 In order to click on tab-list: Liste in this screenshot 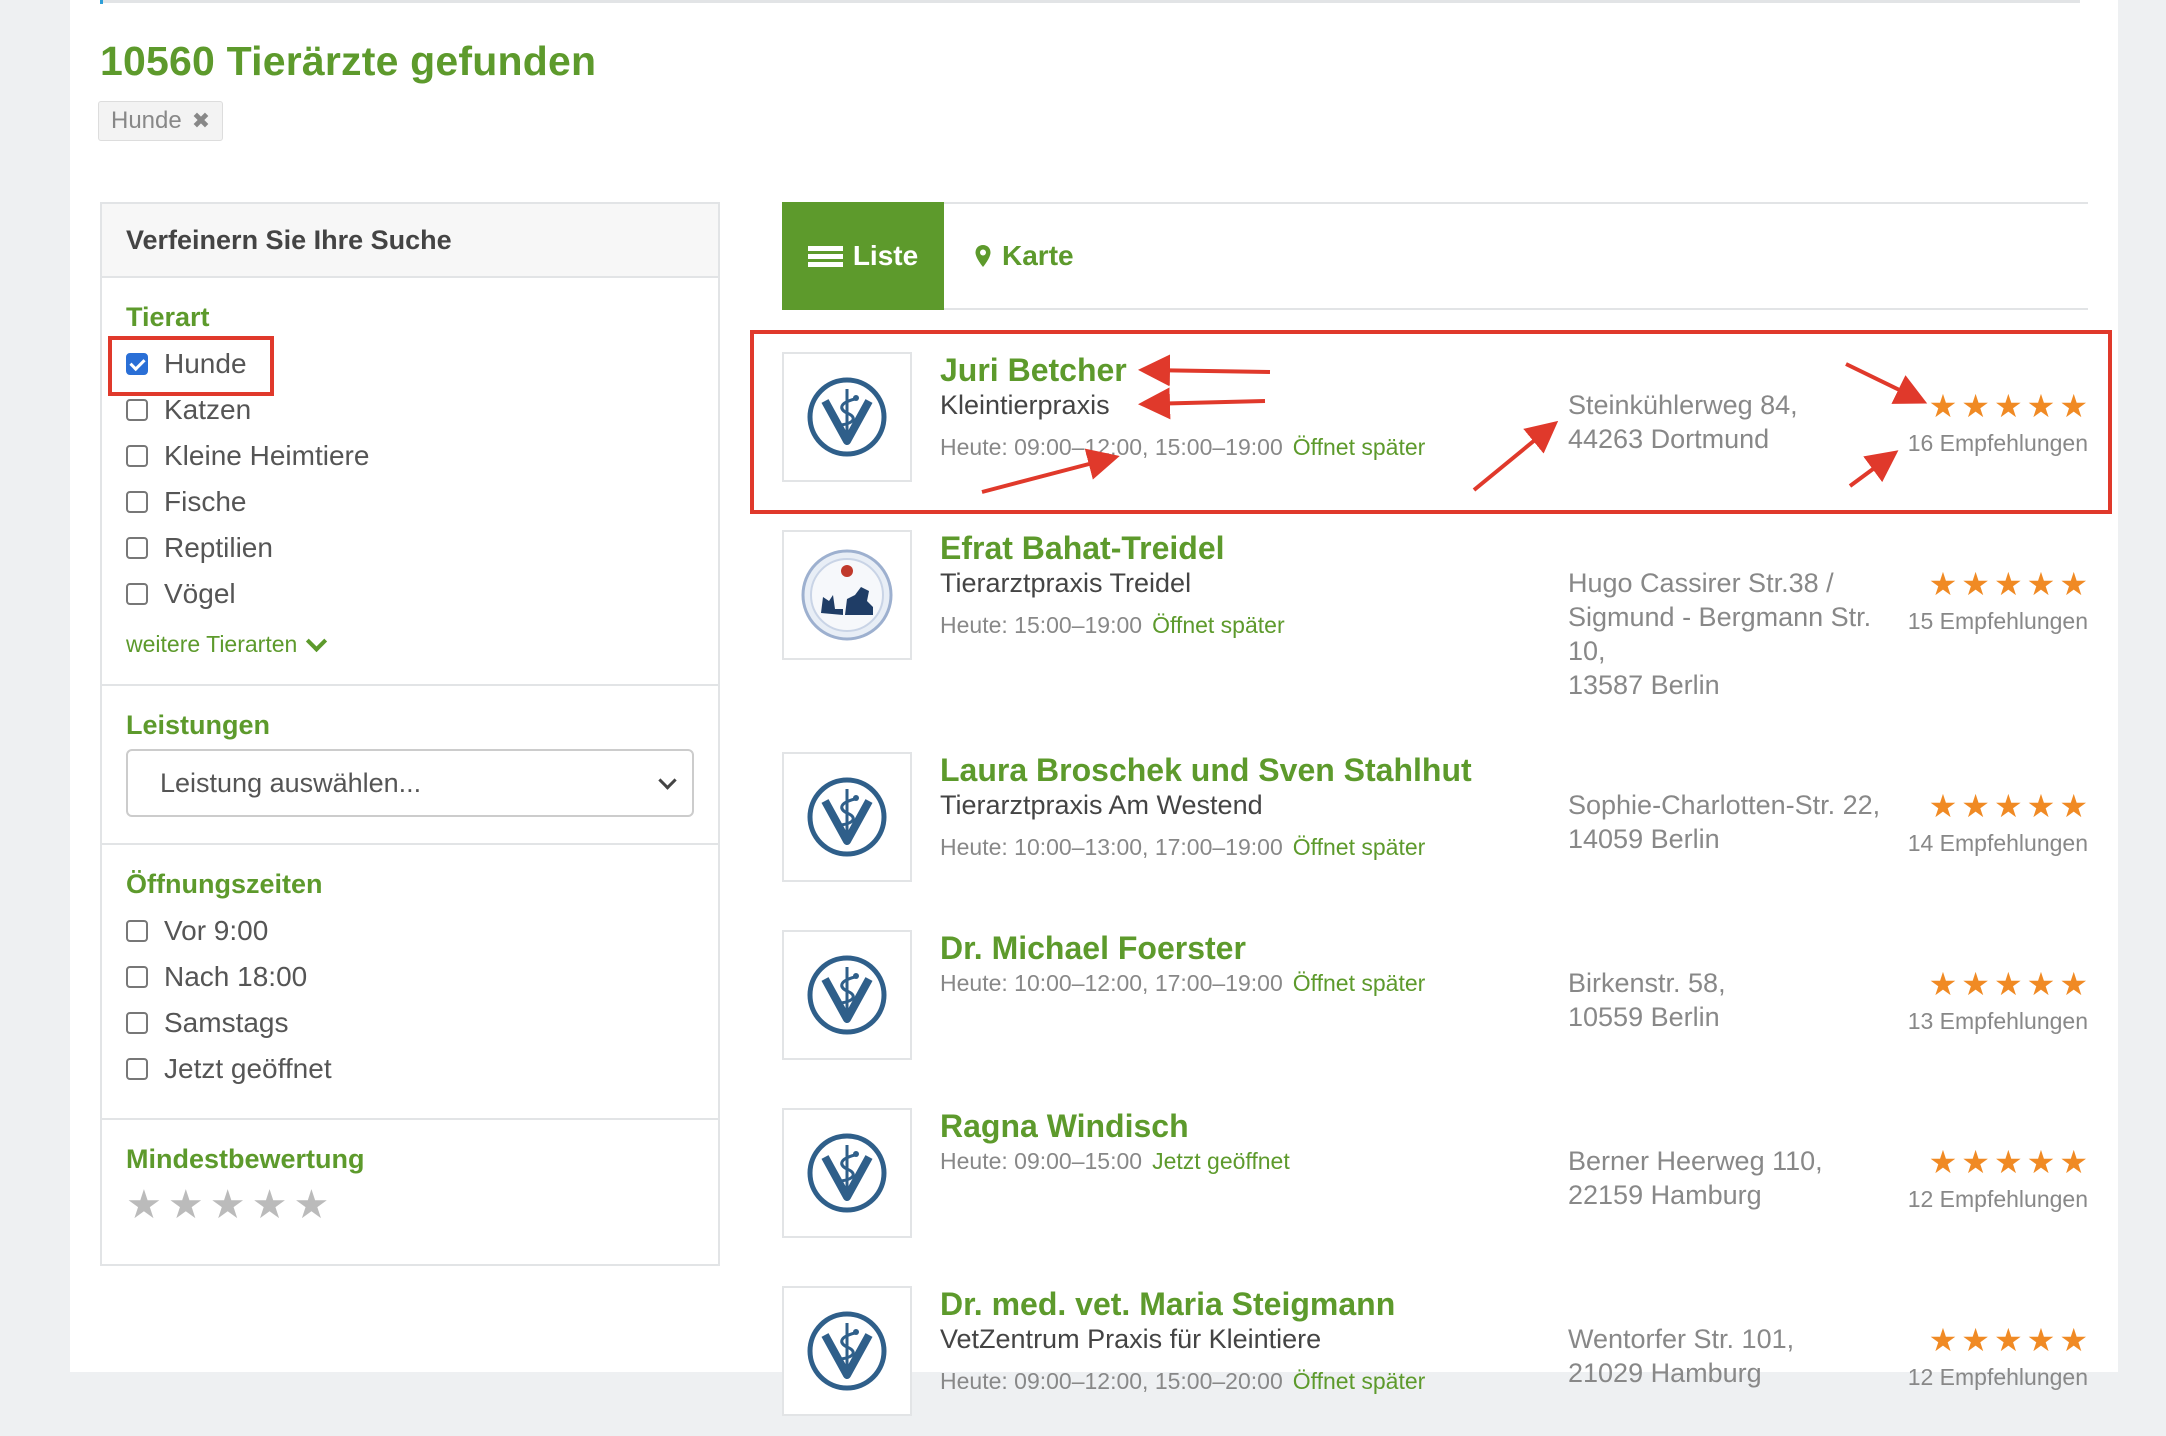, I will do `click(863, 256)`.